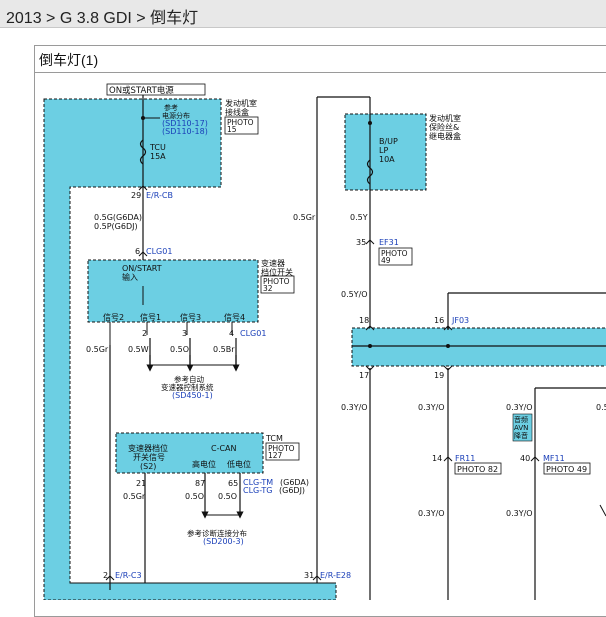  Describe the element at coordinates (257, 490) in the screenshot. I see `clg-tg-code: CLG-TG` at that location.